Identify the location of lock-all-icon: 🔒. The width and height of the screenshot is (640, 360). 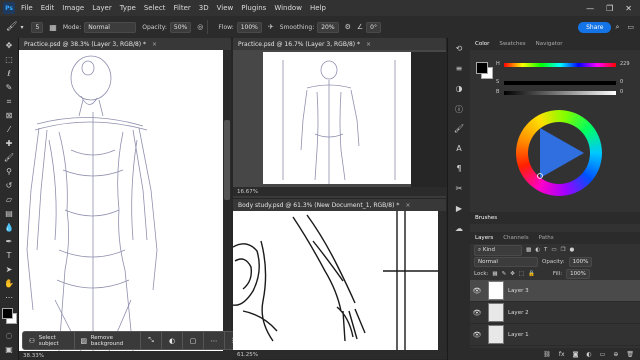
(531, 274).